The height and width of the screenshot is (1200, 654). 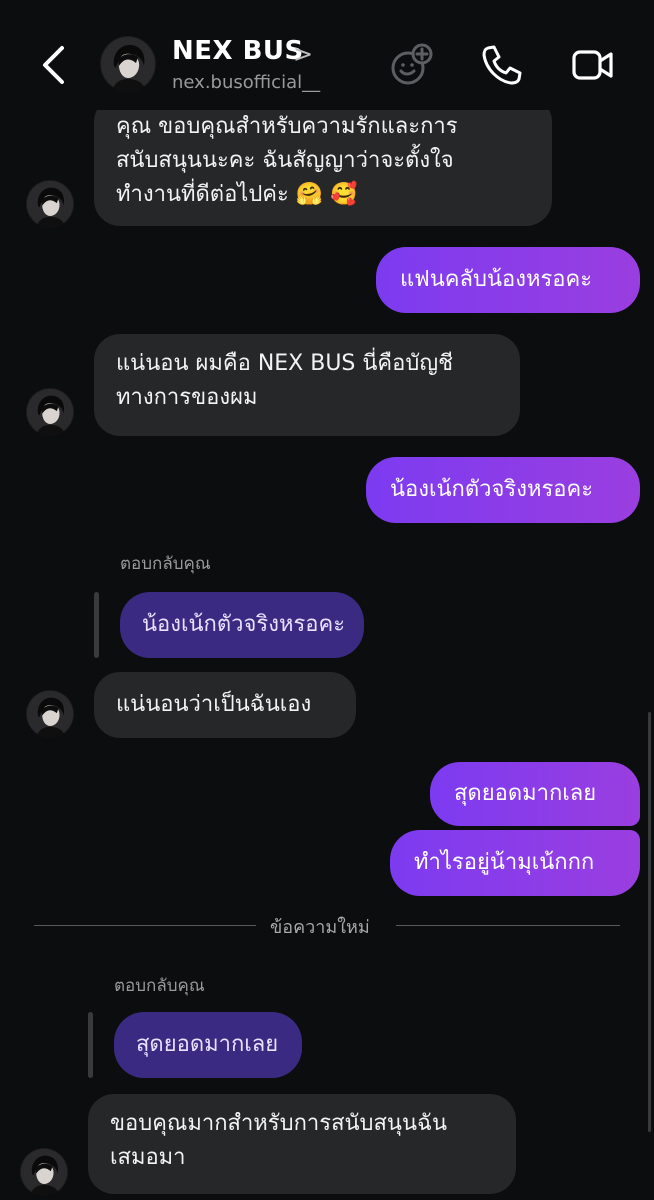 I want to click on quoted-message: สุดยอดมากเลย, so click(x=208, y=1045).